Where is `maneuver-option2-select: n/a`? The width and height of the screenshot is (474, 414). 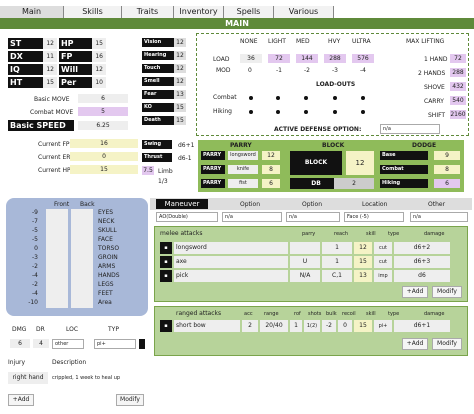
maneuver-option2-select: n/a is located at coordinates (313, 217).